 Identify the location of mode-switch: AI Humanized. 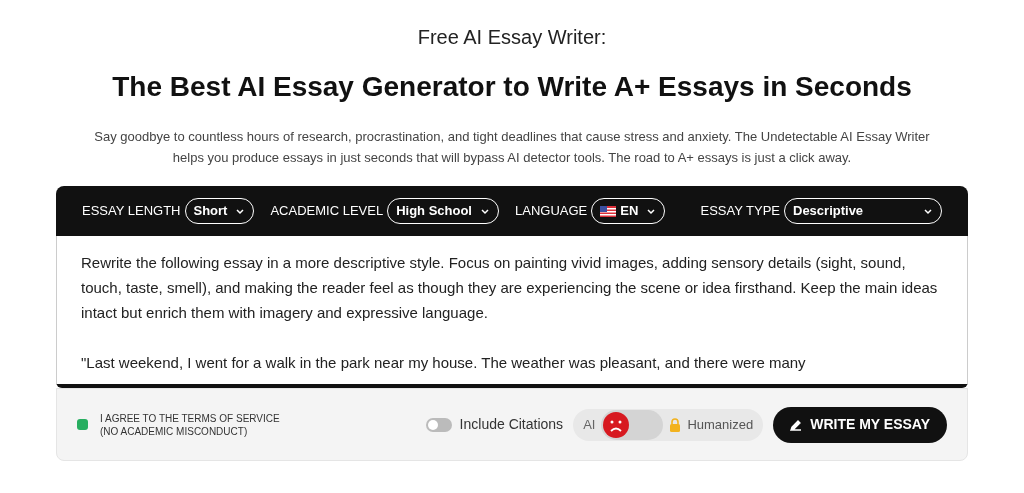
(668, 424).